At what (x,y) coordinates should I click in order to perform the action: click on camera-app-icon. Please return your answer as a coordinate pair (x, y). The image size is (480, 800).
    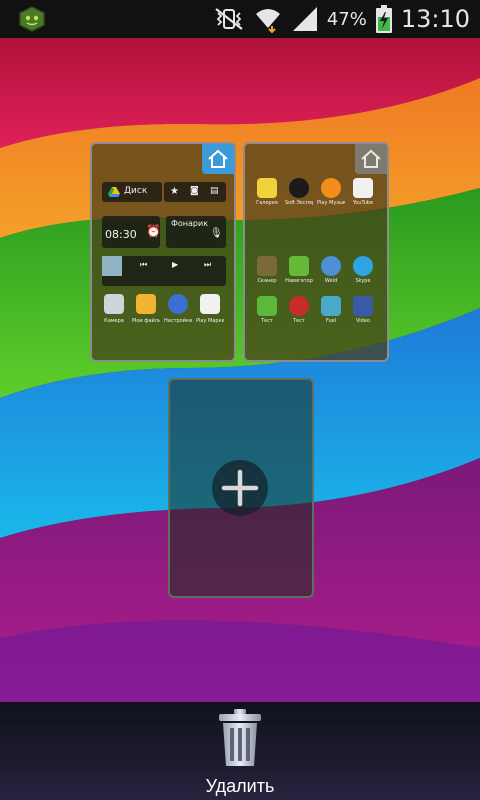
    Looking at the image, I should click on (114, 304).